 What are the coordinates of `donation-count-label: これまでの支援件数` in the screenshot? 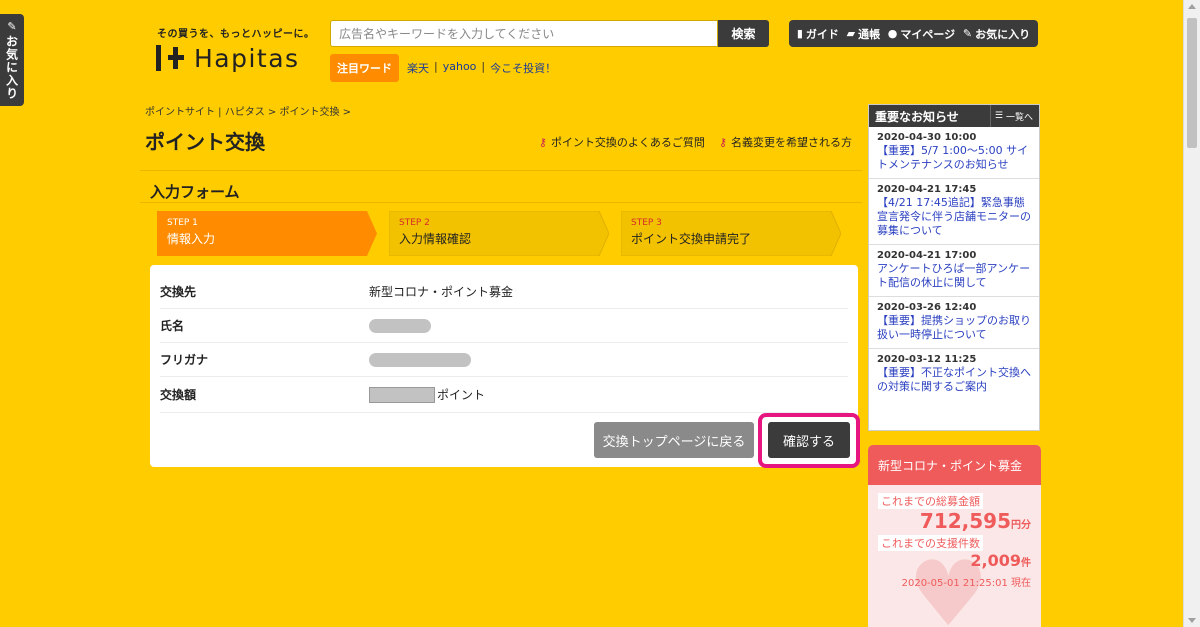 It's located at (930, 543).